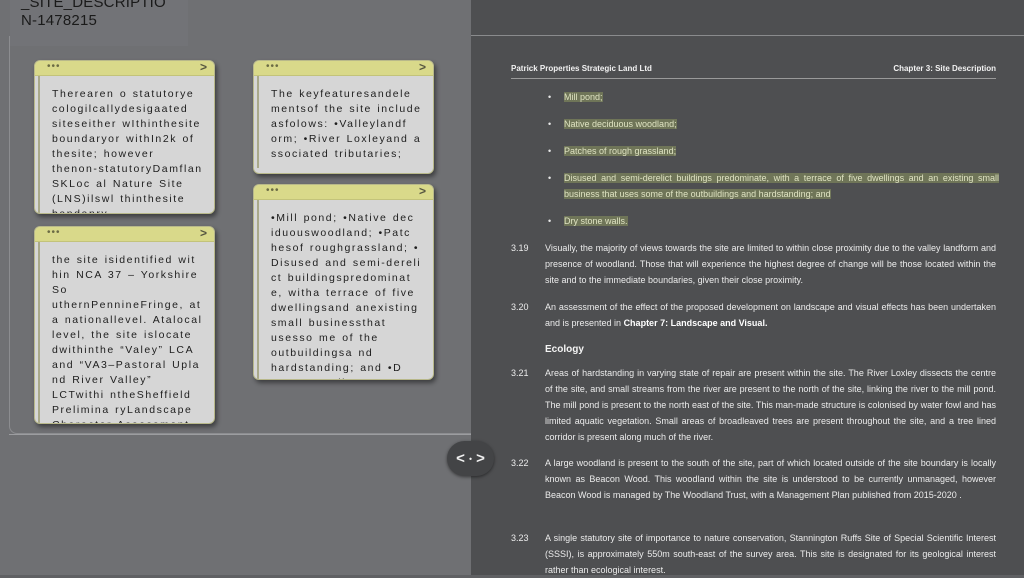  Describe the element at coordinates (773, 221) in the screenshot. I see `list-item: • Dry stone walls.` at that location.